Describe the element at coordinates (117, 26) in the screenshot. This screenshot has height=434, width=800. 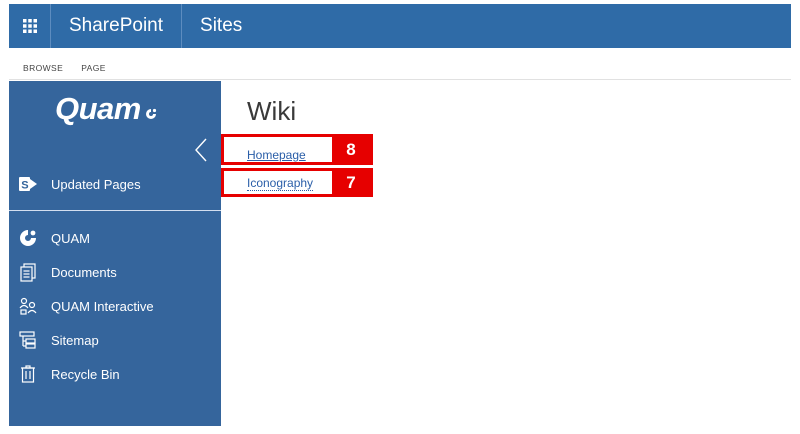
I see `app-name: SharePoint` at that location.